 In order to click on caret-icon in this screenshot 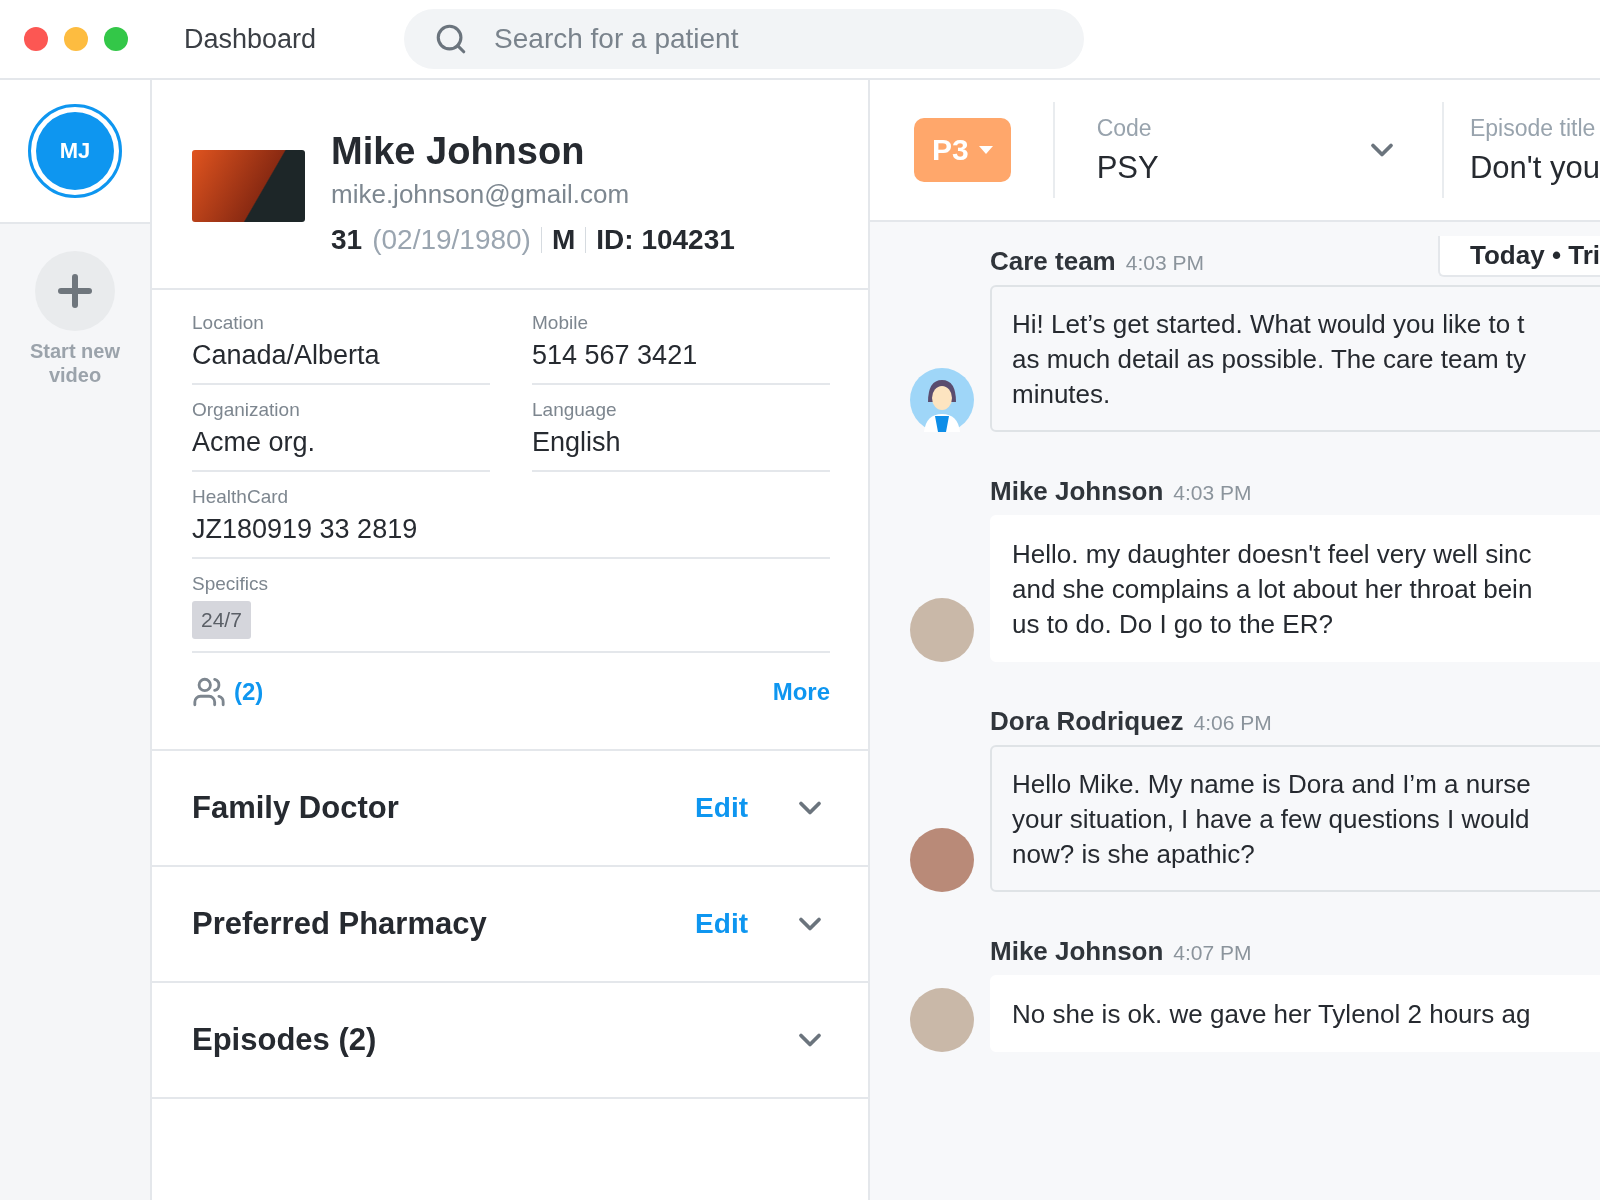, I will do `click(985, 150)`.